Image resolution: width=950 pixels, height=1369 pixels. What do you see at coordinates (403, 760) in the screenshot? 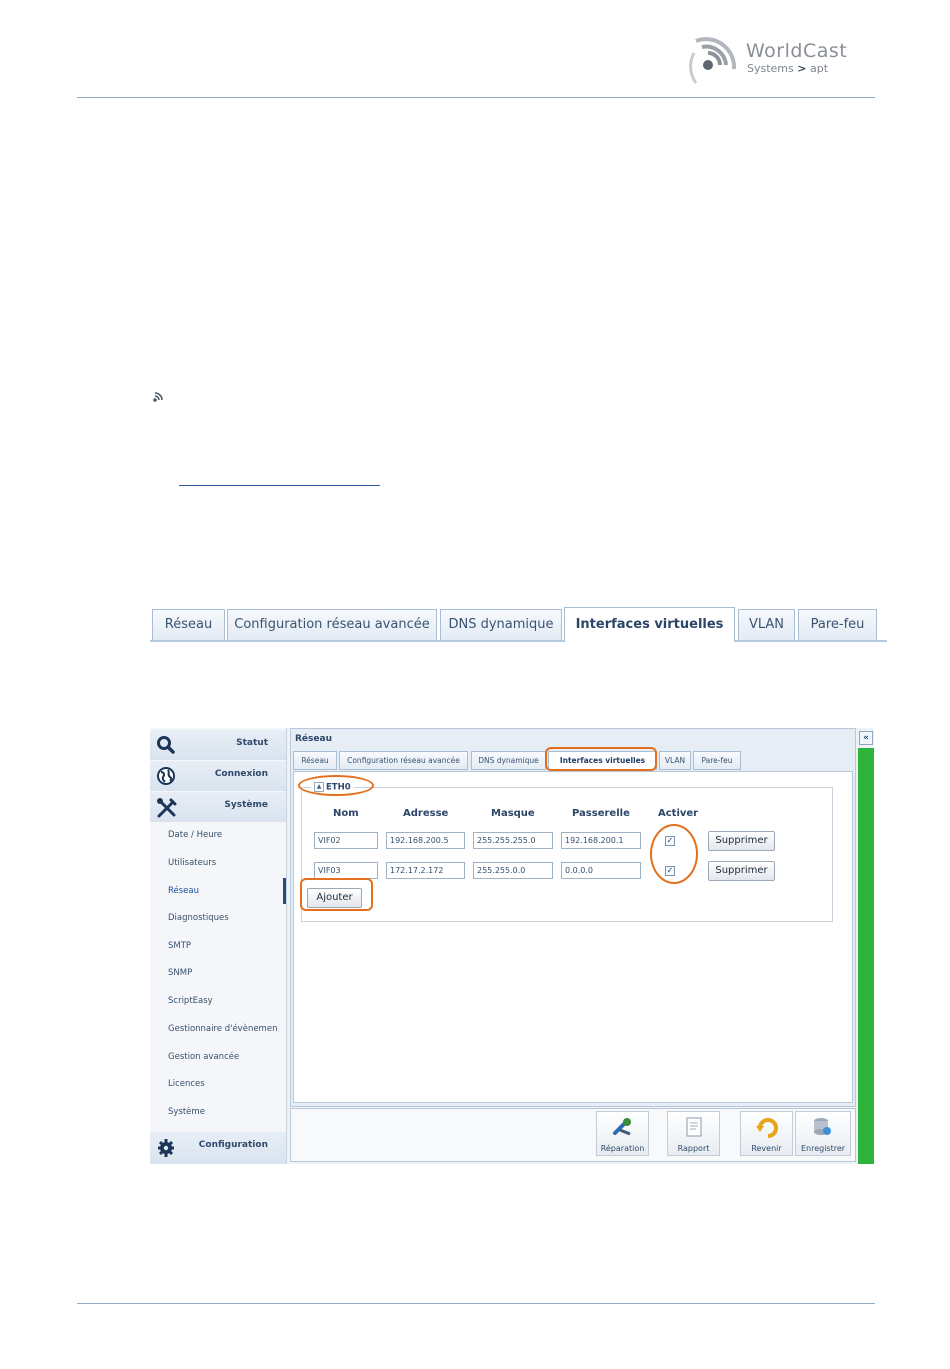
I see `subtab-configuration-reseau-avancee: Configuration réseau avancée` at bounding box center [403, 760].